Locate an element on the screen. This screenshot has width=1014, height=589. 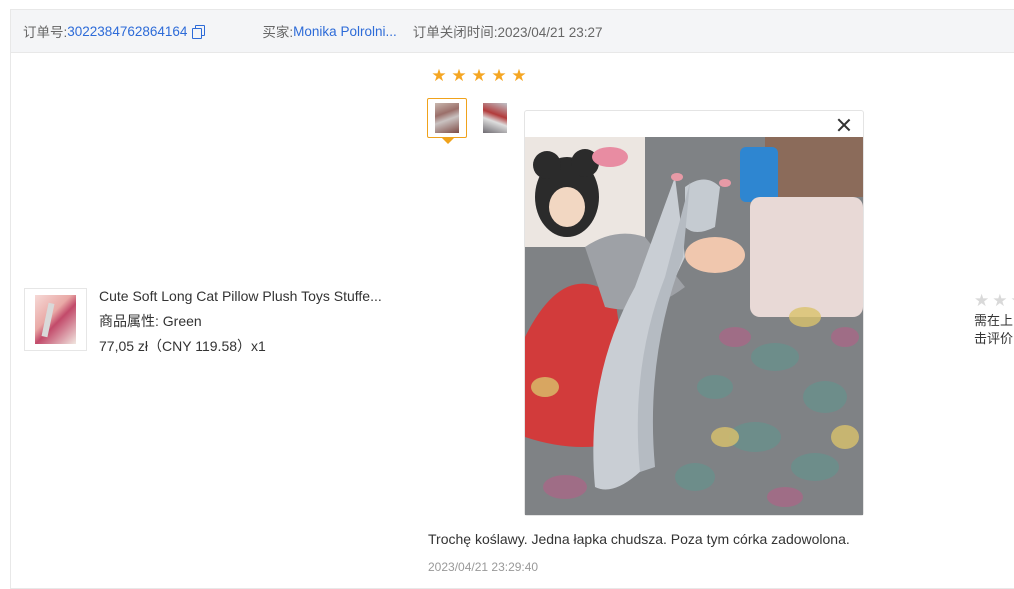
seller-review-panel: ★★★★★ 需在上 击评价 is located at coordinates (994, 320).